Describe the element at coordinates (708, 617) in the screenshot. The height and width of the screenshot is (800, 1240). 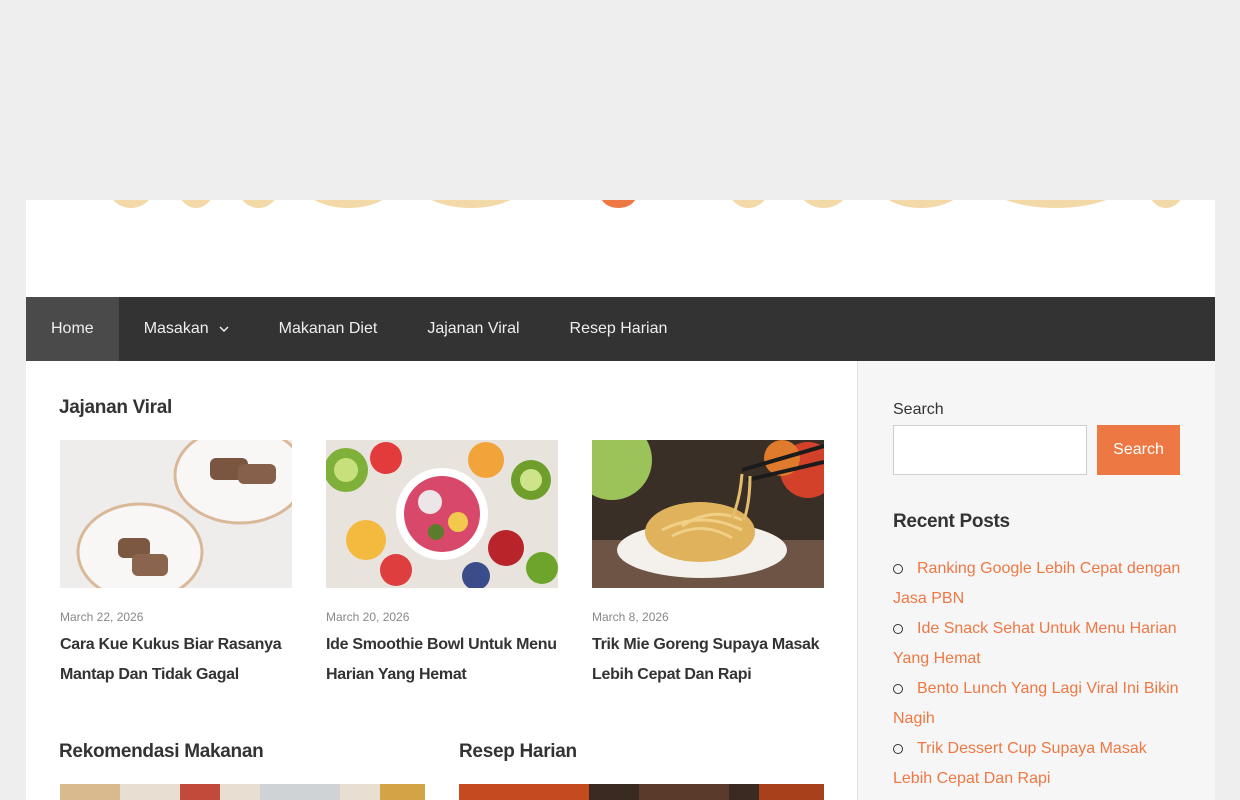
I see `post-date: March 8, 2026` at that location.